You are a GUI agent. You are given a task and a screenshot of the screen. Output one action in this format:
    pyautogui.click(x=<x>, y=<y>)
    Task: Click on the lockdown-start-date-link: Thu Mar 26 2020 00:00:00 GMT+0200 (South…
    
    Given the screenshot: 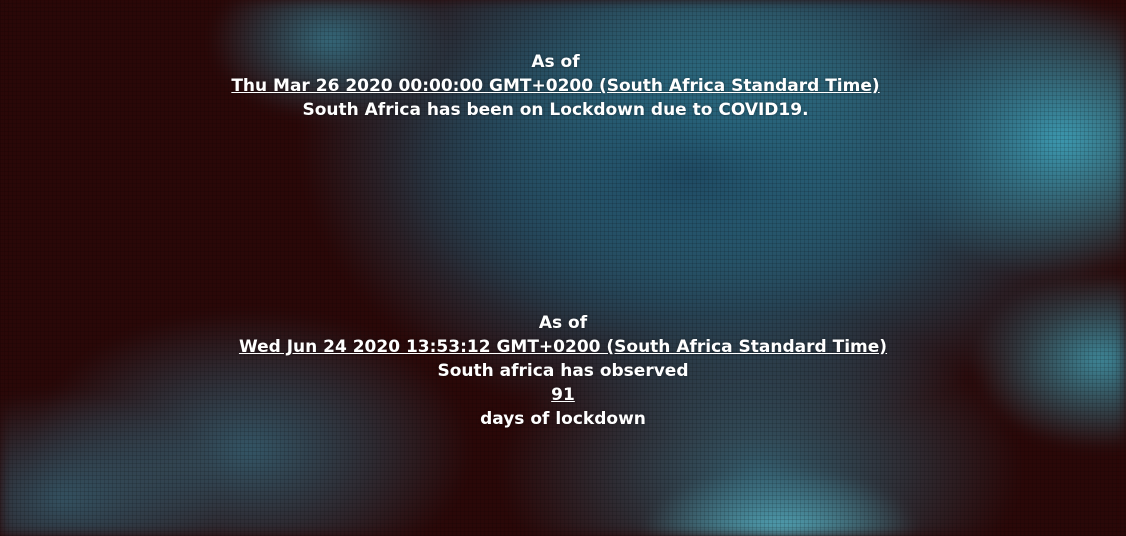 What is the action you would take?
    pyautogui.click(x=555, y=86)
    